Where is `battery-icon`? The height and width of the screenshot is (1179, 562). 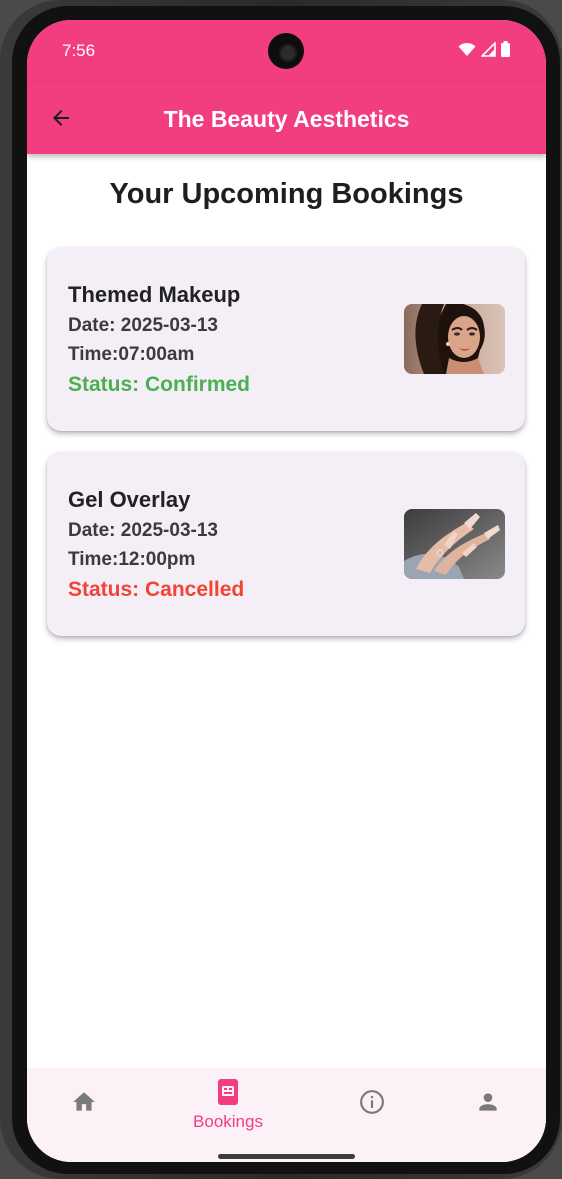 battery-icon is located at coordinates (505, 49).